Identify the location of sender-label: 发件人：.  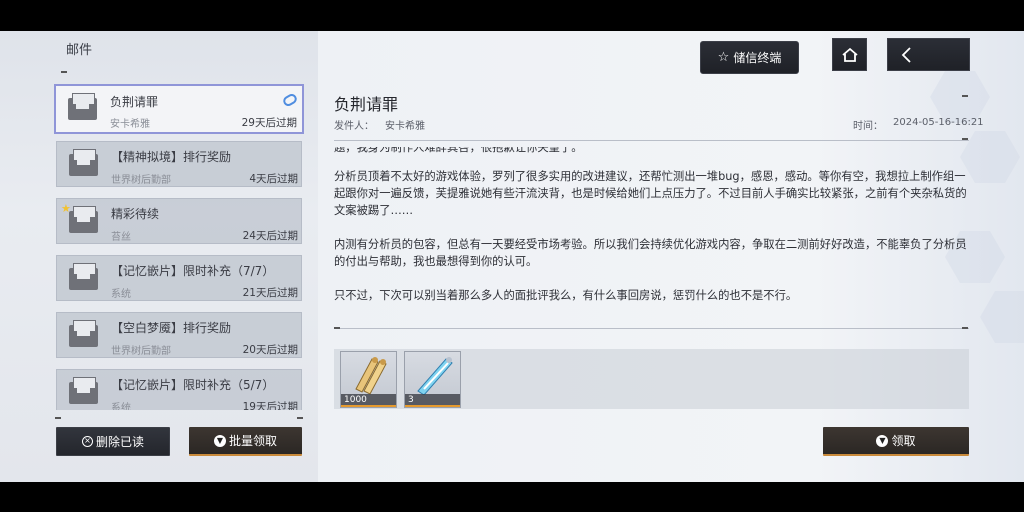
(354, 126).